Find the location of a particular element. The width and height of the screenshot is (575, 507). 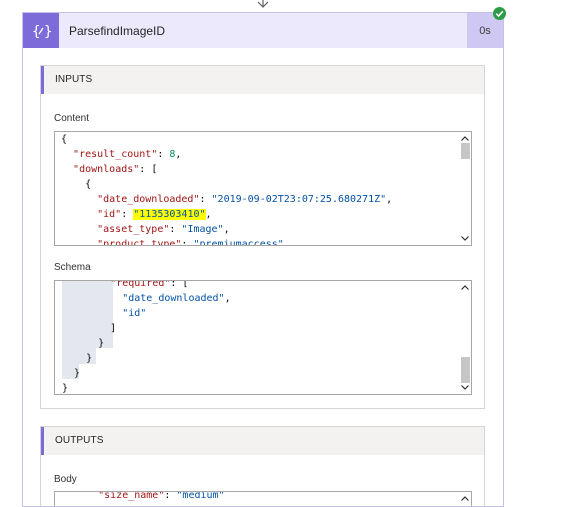

code-line: "date_downloaded", is located at coordinates (176, 298).